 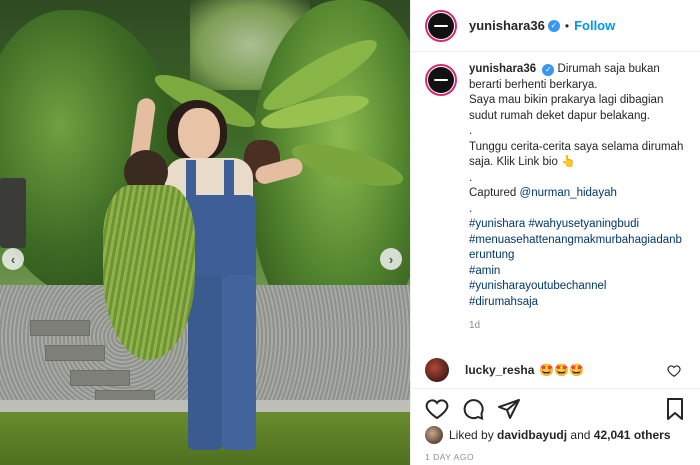 I want to click on caption-author-avatar, so click(x=441, y=80).